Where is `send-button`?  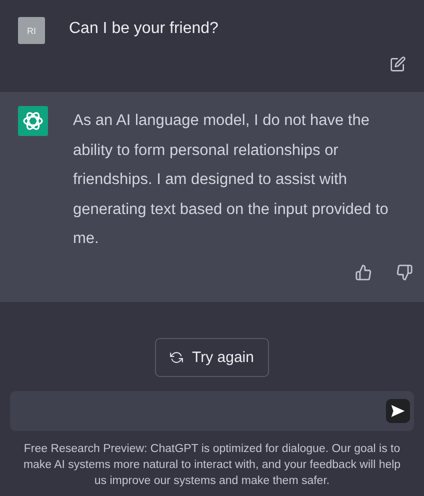 send-button is located at coordinates (398, 411).